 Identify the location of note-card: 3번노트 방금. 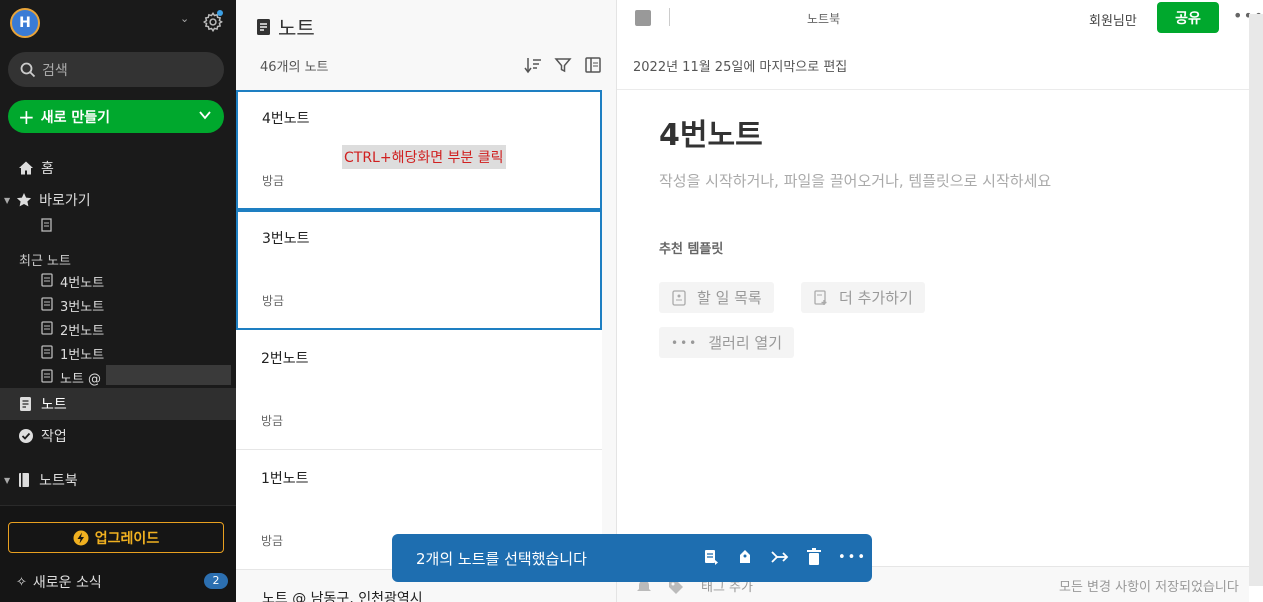
(419, 270).